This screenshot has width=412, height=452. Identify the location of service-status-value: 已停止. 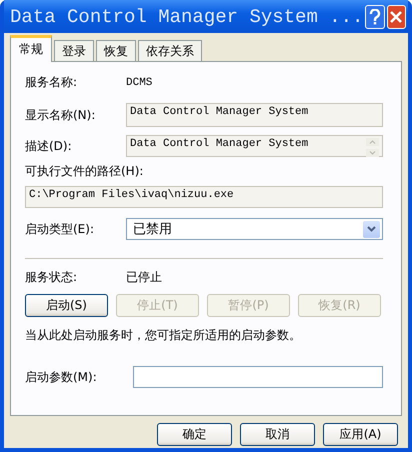
(144, 277).